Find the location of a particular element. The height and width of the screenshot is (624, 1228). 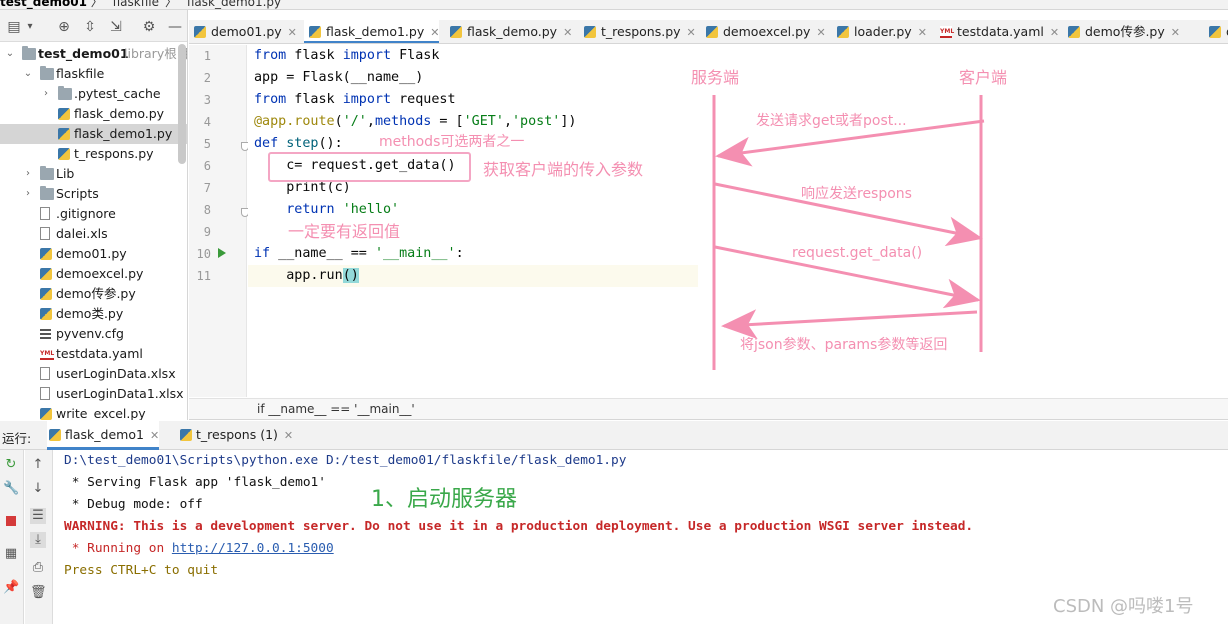

get-params-note: 获取客户端的传入参数 is located at coordinates (563, 169).